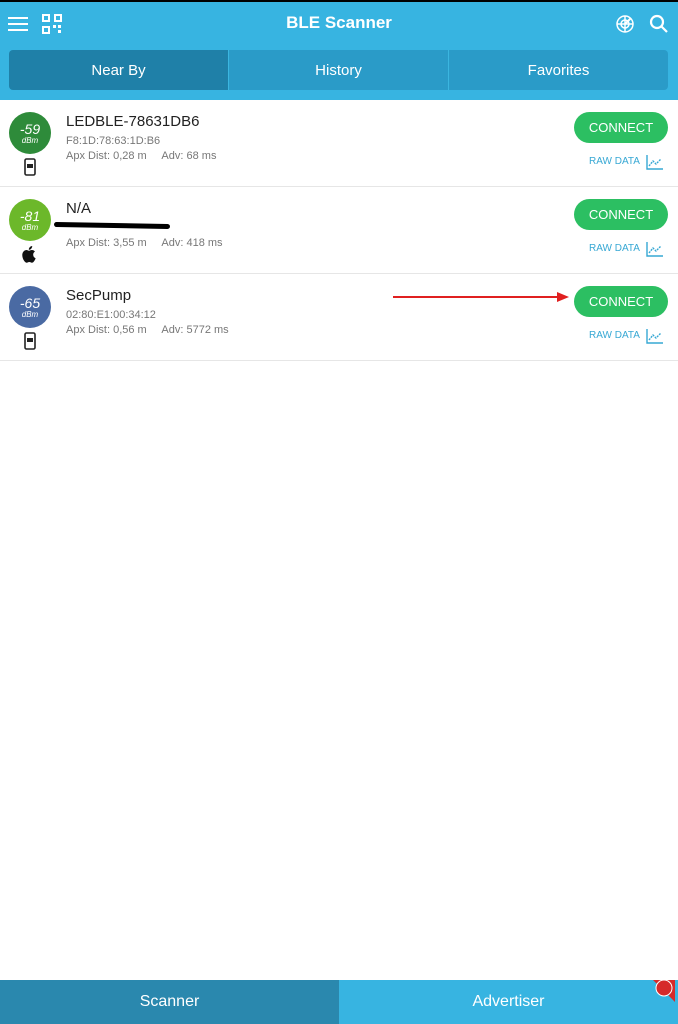  I want to click on tab-favorites: Favorites, so click(558, 70).